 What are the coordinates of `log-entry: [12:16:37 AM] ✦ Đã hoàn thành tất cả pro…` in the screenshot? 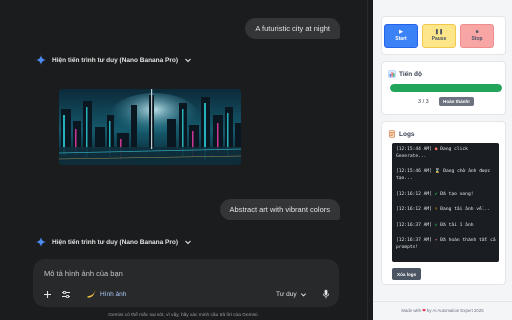 It's located at (446, 244).